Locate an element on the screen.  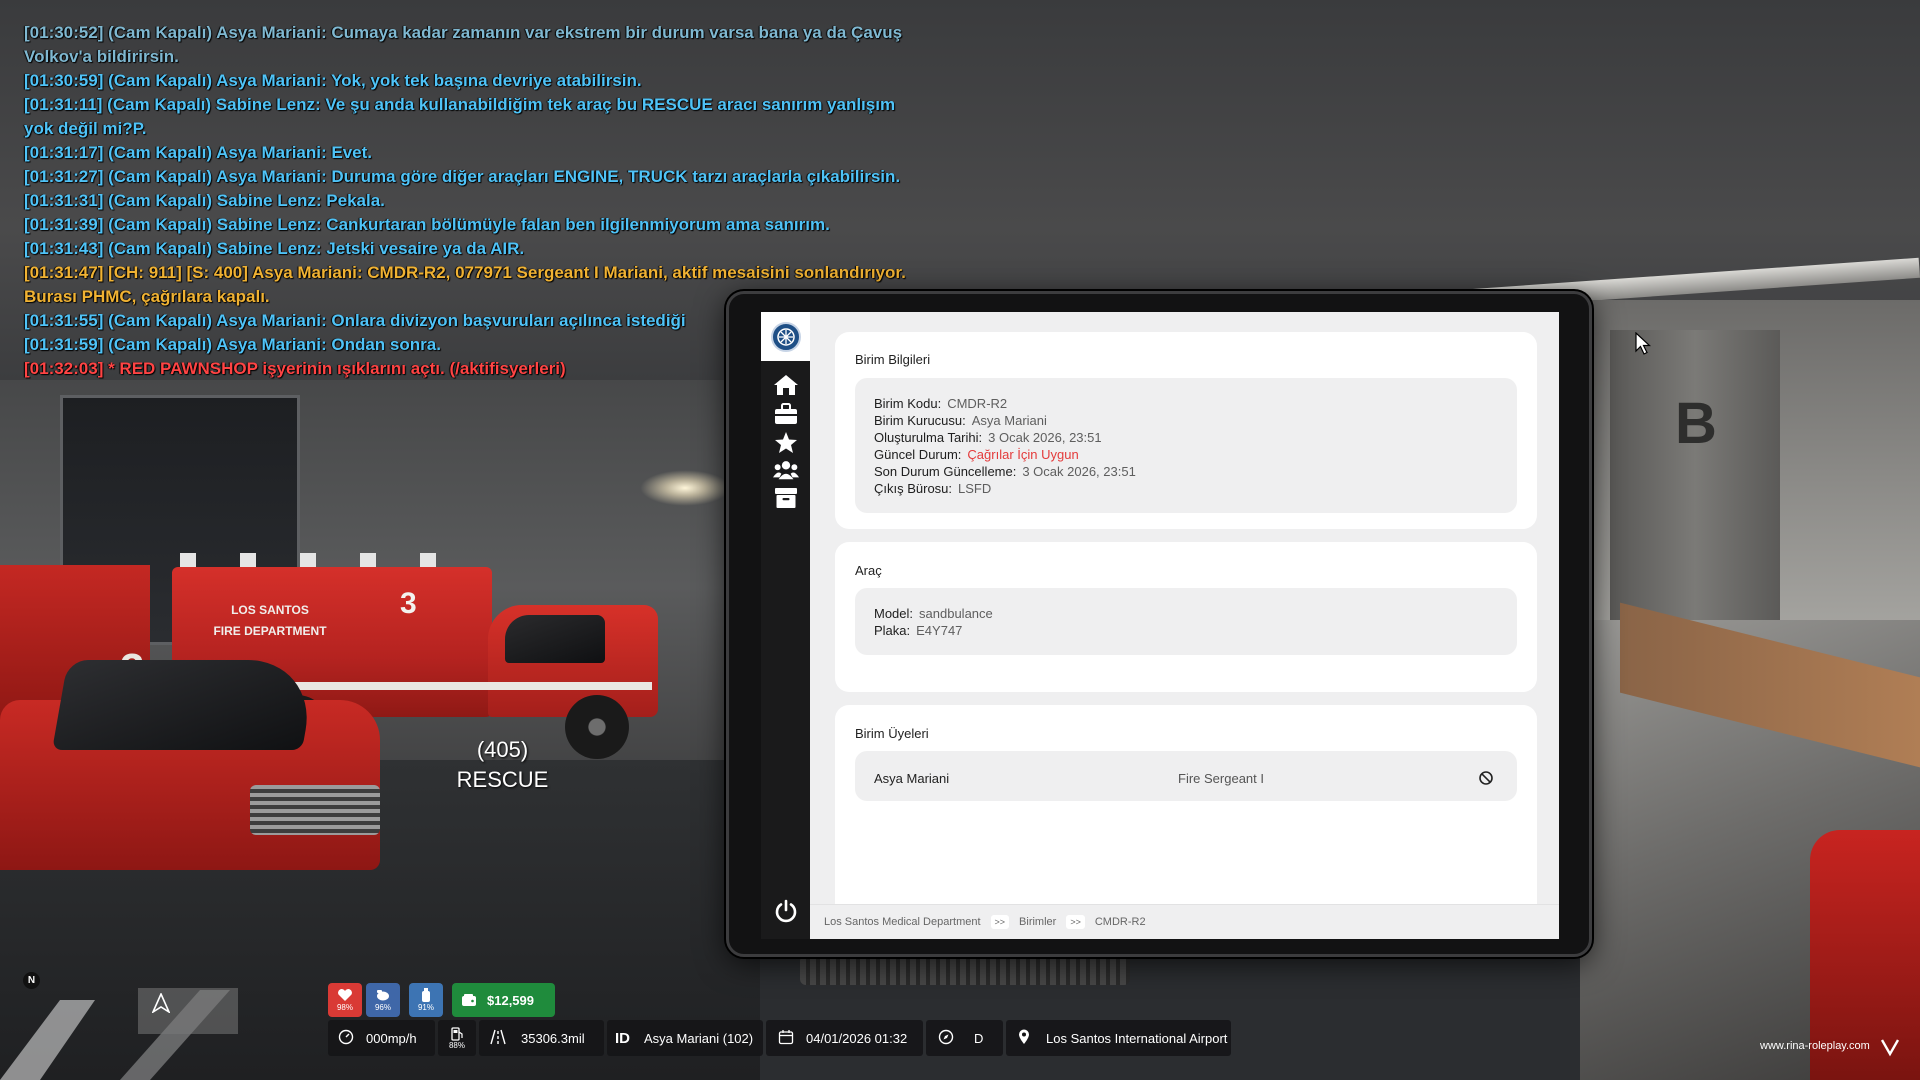
server-watermark: www.rina-roleplay.com is located at coordinates (1815, 1046).